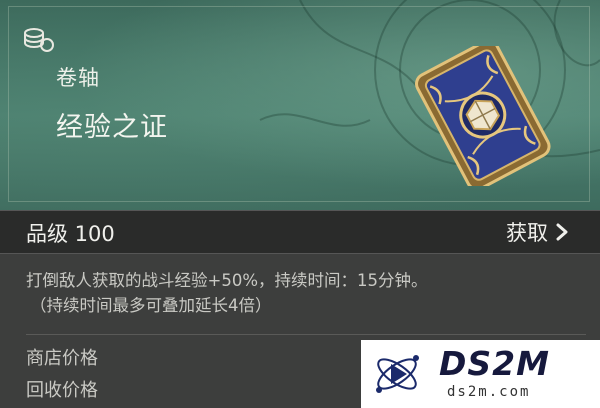 The height and width of the screenshot is (408, 600). I want to click on item-category: 卷轴, so click(78, 78).